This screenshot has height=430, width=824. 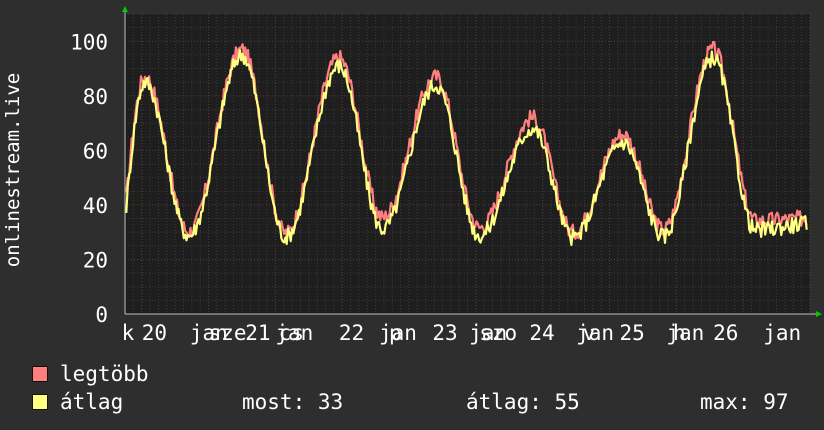 What do you see at coordinates (632, 333) in the screenshot?
I see `x-tick-label: 25` at bounding box center [632, 333].